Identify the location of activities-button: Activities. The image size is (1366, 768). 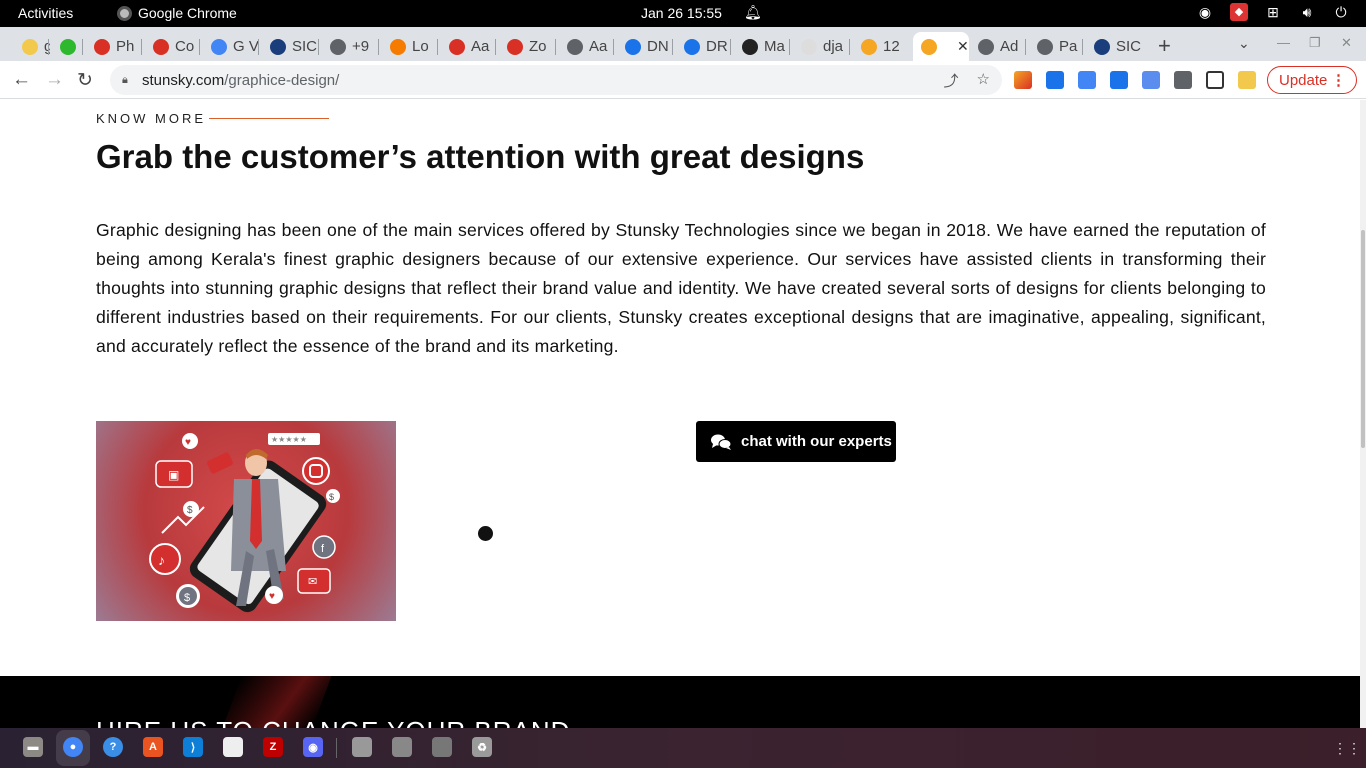
(45, 13).